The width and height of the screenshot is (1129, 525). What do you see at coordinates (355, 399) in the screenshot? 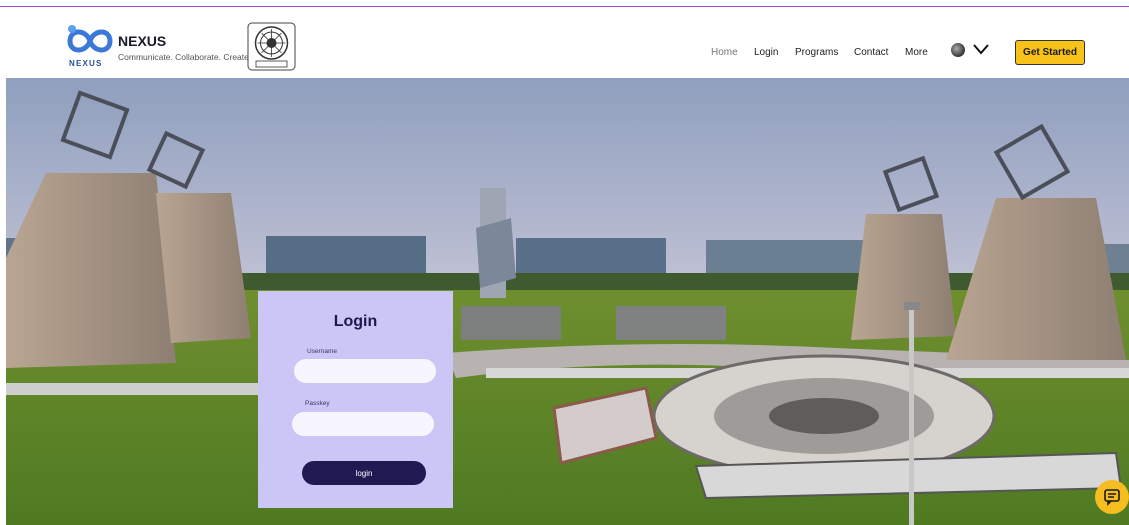
I see `login-card: Login Username Passkey login` at bounding box center [355, 399].